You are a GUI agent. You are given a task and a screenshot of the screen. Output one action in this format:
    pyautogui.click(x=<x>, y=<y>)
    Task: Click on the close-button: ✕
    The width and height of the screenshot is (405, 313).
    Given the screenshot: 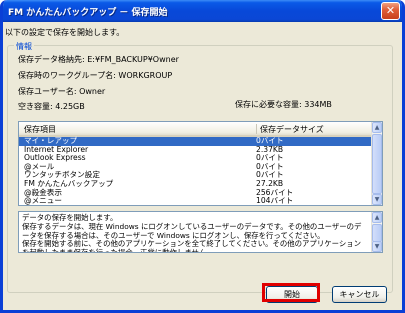 What is the action you would take?
    pyautogui.click(x=390, y=11)
    